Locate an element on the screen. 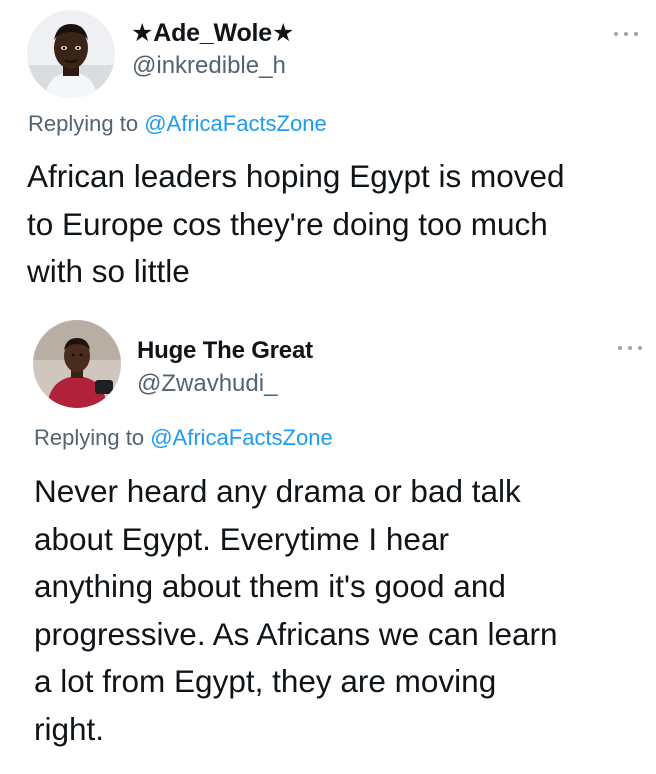 This screenshot has height=774, width=656. display-name: Huge The Great is located at coordinates (225, 351).